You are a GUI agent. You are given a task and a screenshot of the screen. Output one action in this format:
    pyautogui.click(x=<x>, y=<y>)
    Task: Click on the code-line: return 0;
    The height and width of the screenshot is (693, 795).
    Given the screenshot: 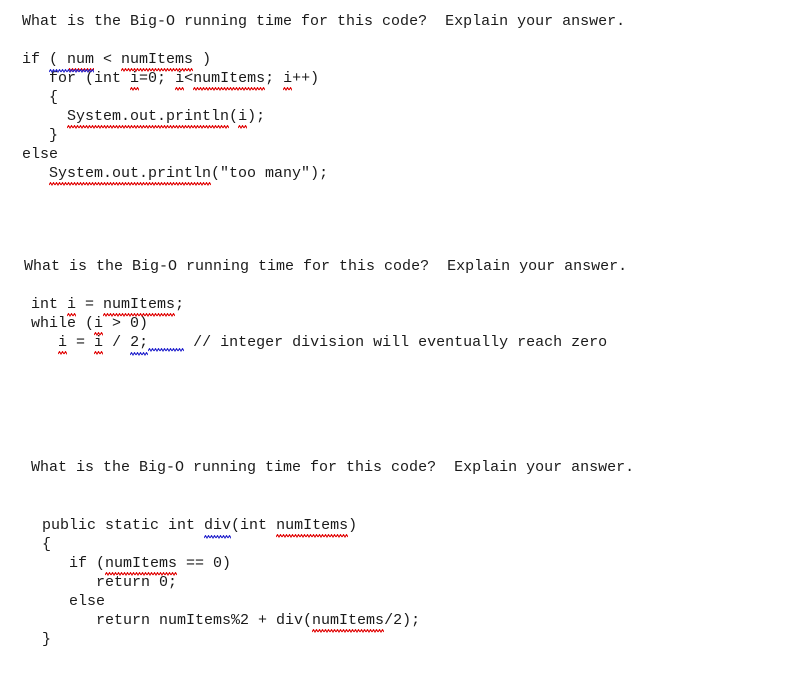 What is the action you would take?
    pyautogui.click(x=231, y=582)
    